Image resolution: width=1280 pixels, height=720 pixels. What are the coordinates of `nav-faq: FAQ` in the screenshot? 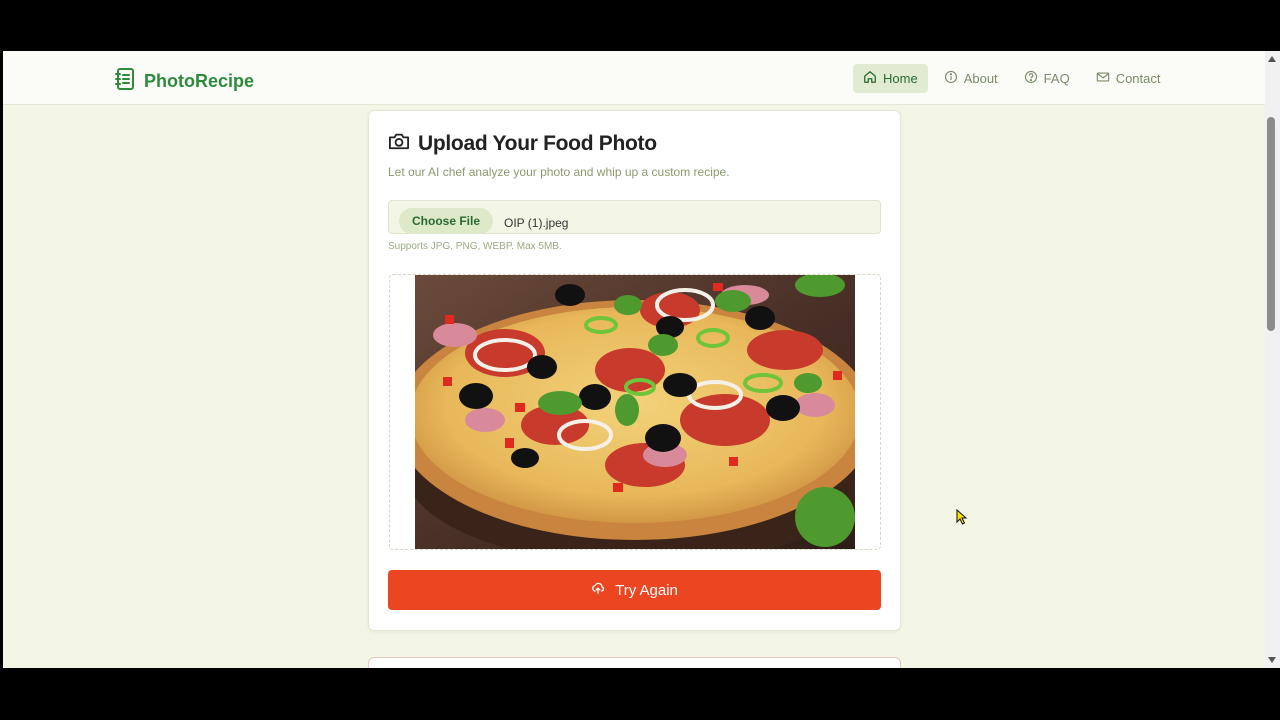 It's located at (1047, 78).